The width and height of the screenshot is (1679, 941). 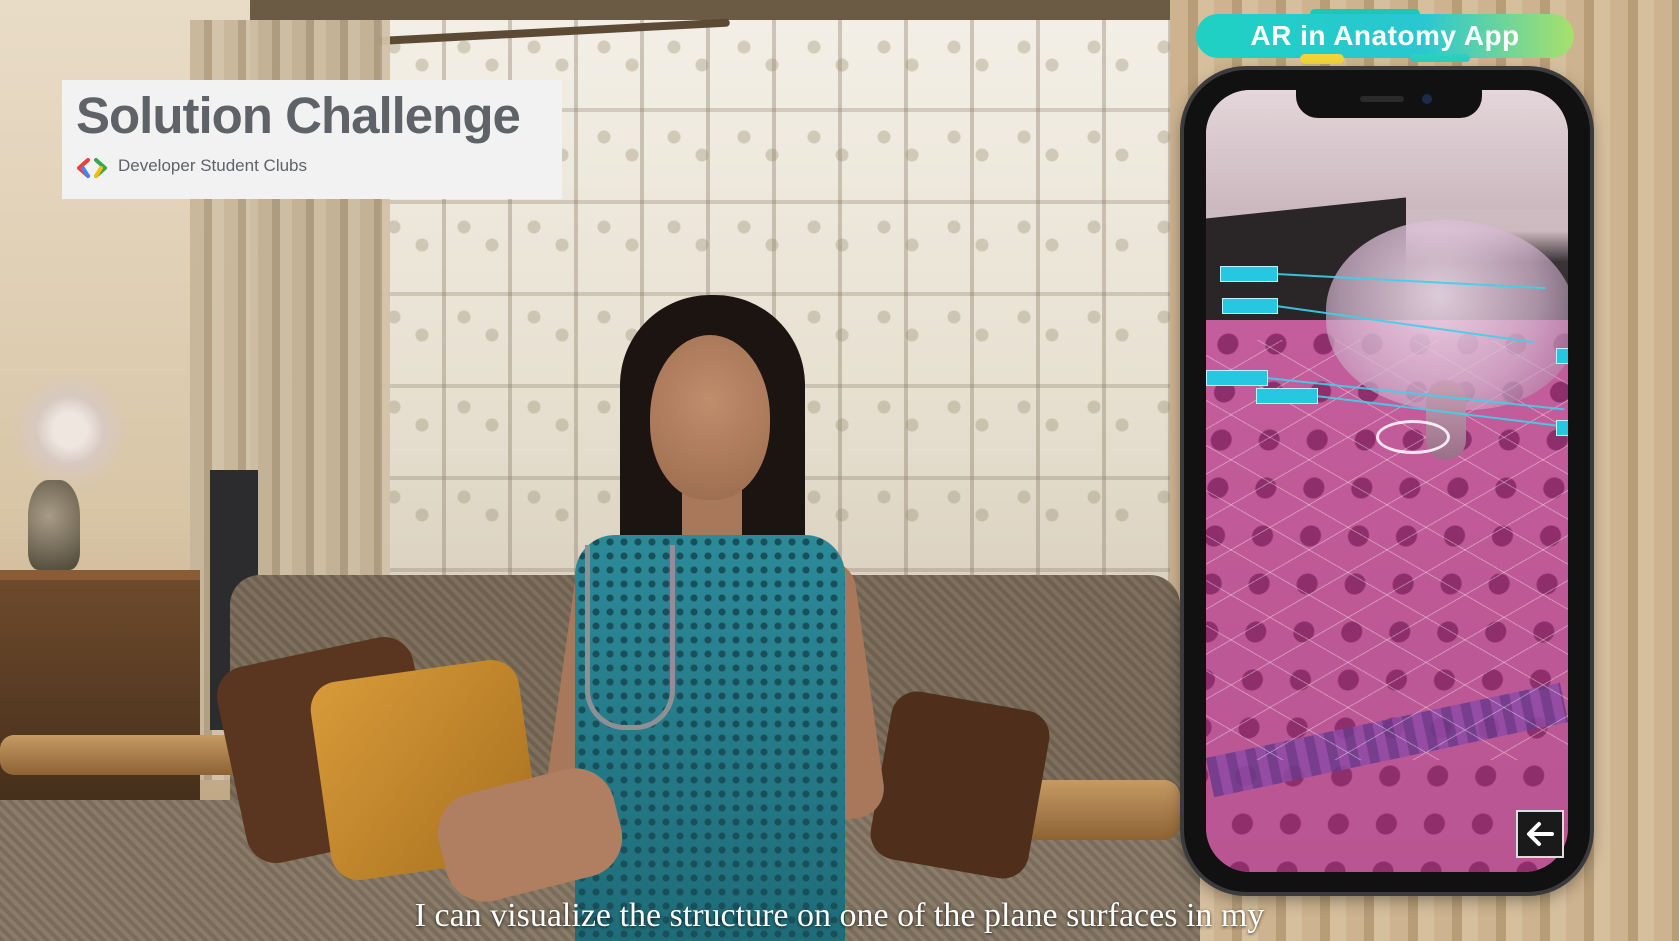 I want to click on presenter-face, so click(x=710, y=417).